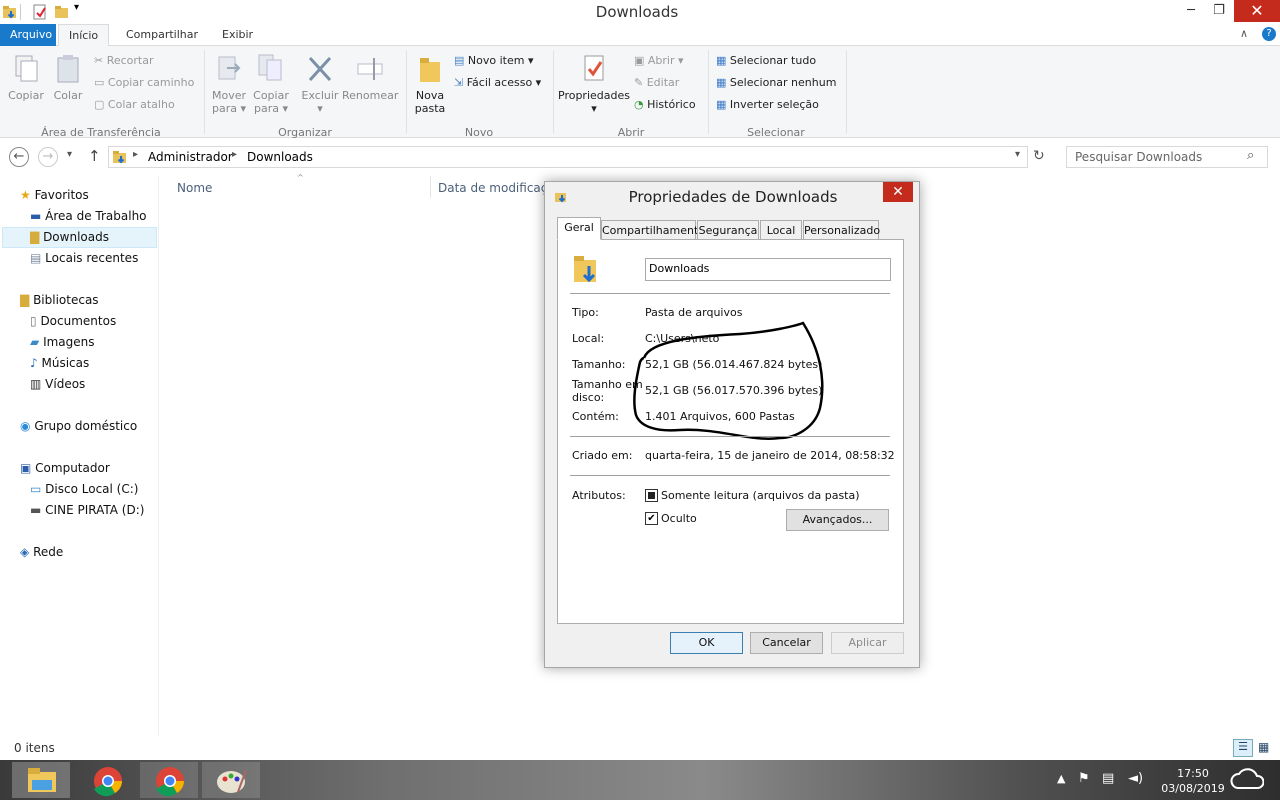  Describe the element at coordinates (653, 230) in the screenshot. I see `dialog-tab-compartilhamento: Compartilhamento` at that location.